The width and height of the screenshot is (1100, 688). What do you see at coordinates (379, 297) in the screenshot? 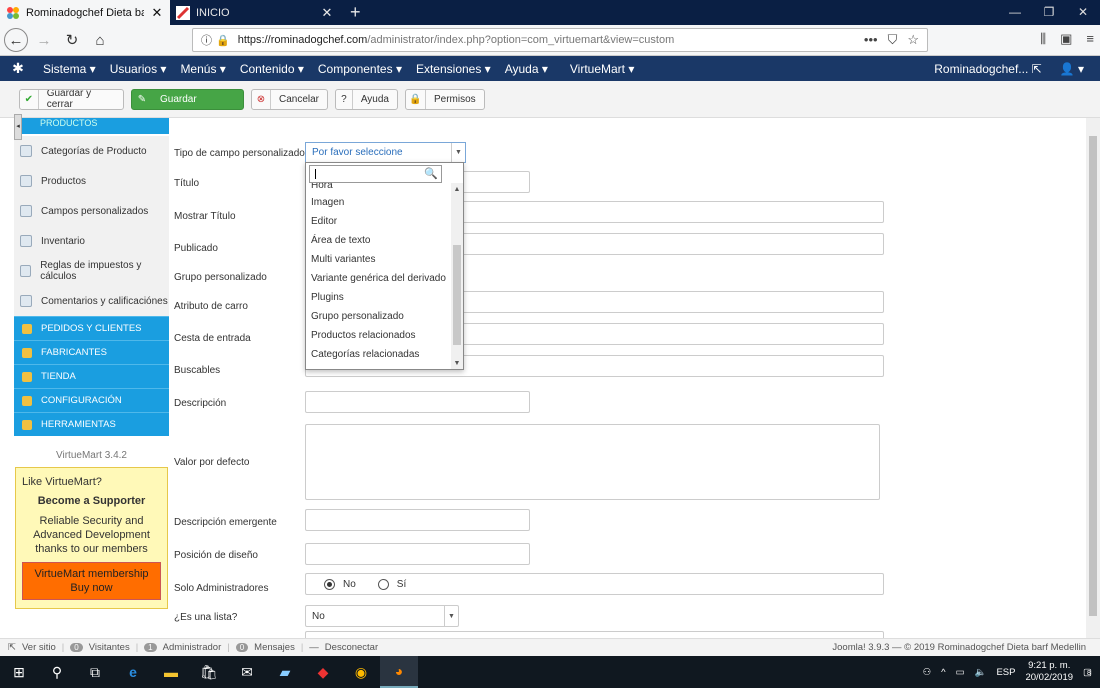
I see `option-plugins: Plugins` at bounding box center [379, 297].